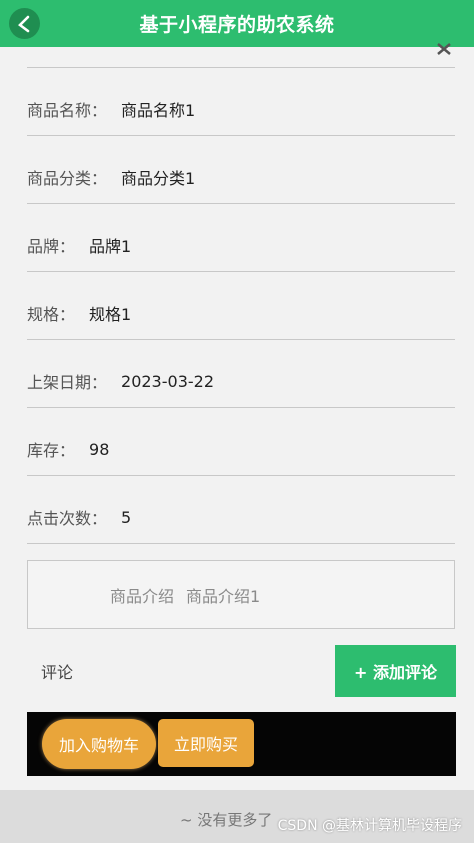  Describe the element at coordinates (126, 517) in the screenshot. I see `detail-value: 5` at that location.